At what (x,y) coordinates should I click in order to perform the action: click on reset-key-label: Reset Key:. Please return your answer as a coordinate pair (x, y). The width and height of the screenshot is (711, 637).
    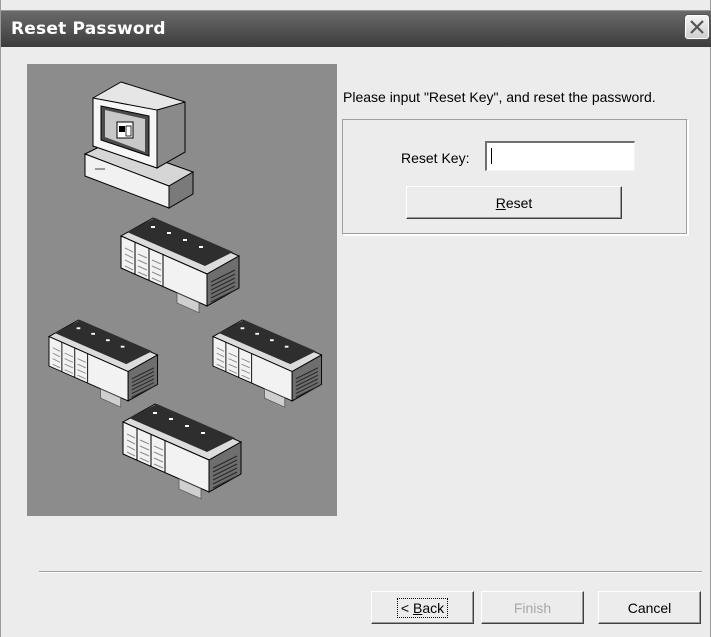
    Looking at the image, I should click on (435, 158).